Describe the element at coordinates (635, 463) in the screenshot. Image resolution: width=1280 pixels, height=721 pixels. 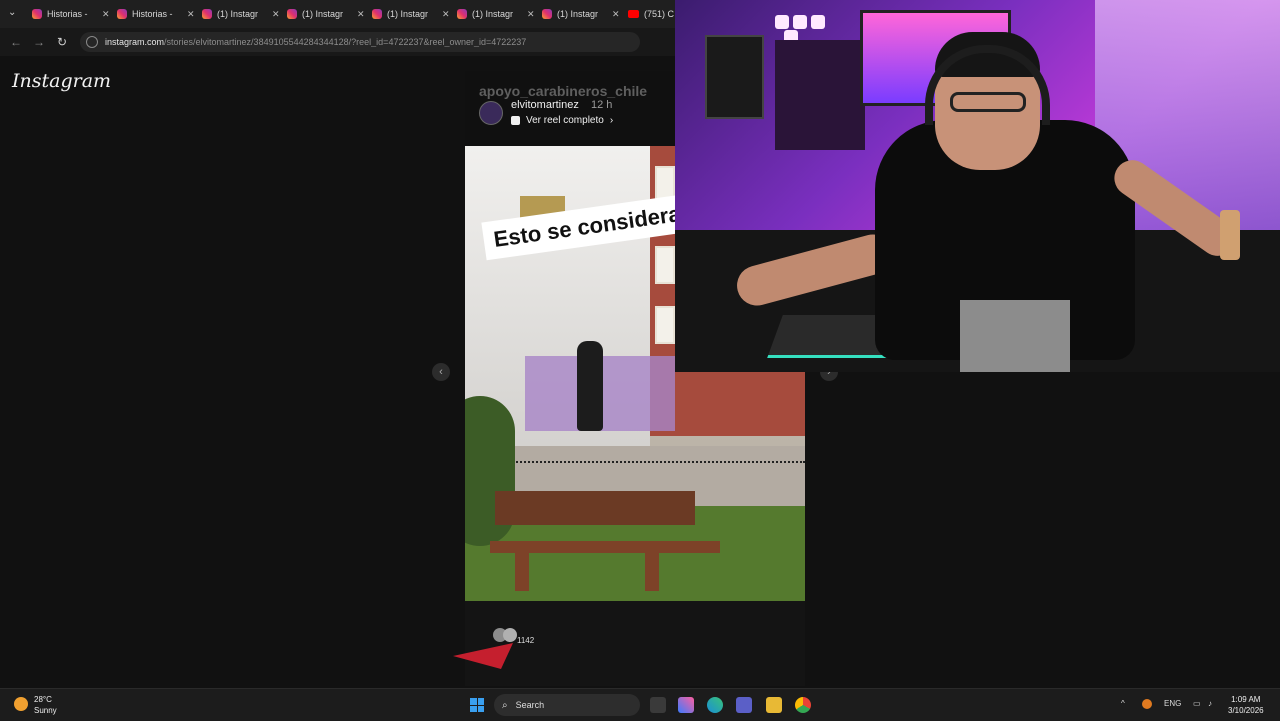
I see `chain-fence` at that location.